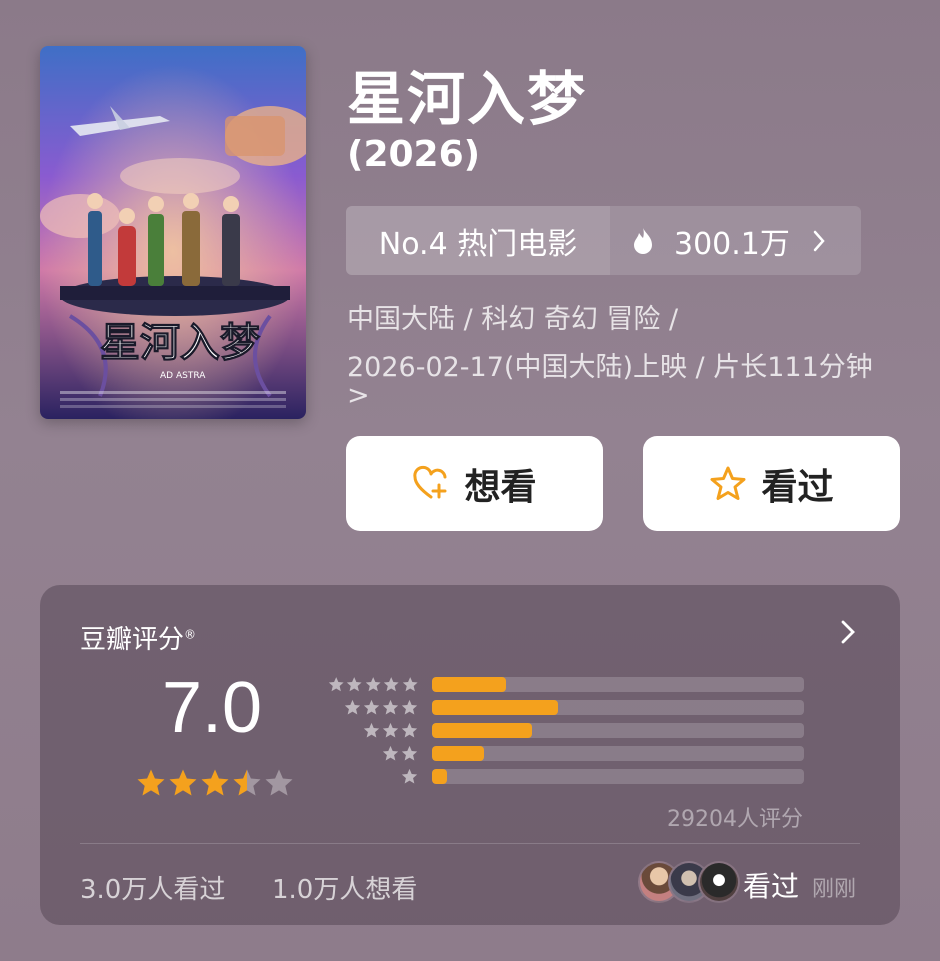 The image size is (940, 961). I want to click on rating-distribution, so click(565, 730).